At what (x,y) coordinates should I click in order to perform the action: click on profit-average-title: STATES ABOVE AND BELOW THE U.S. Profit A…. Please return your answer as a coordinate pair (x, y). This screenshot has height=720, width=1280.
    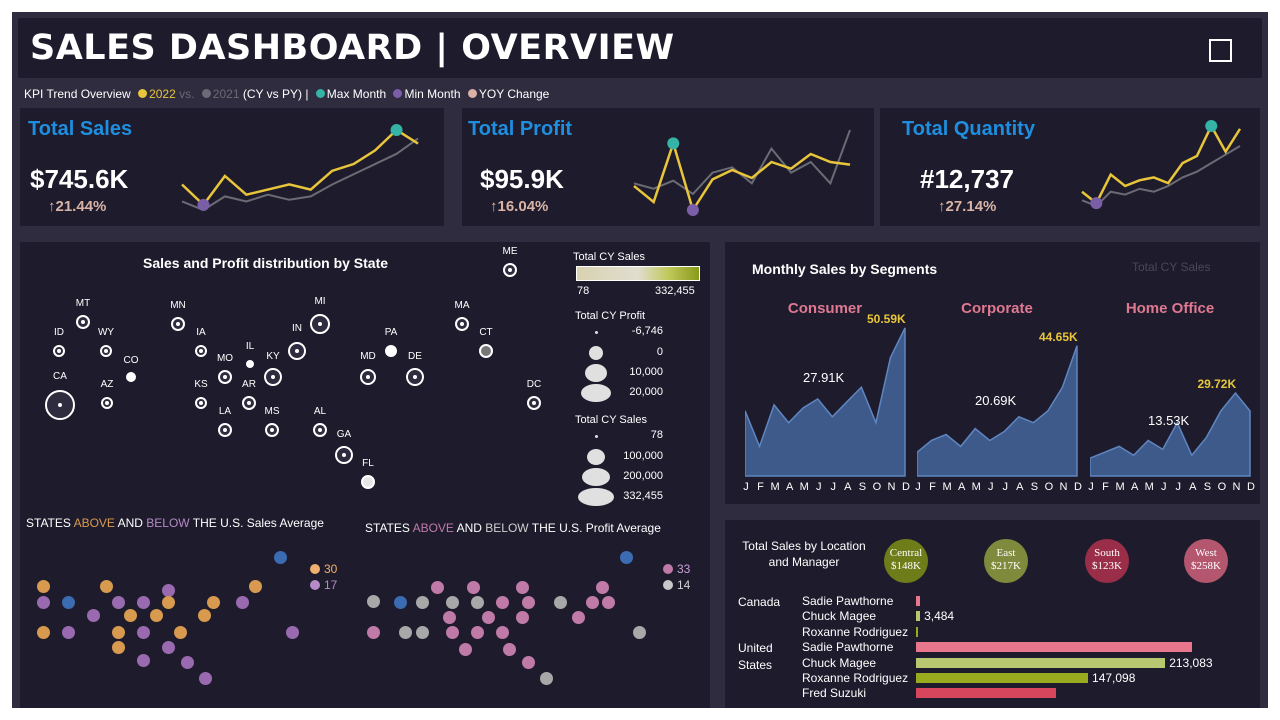
    Looking at the image, I should click on (513, 528).